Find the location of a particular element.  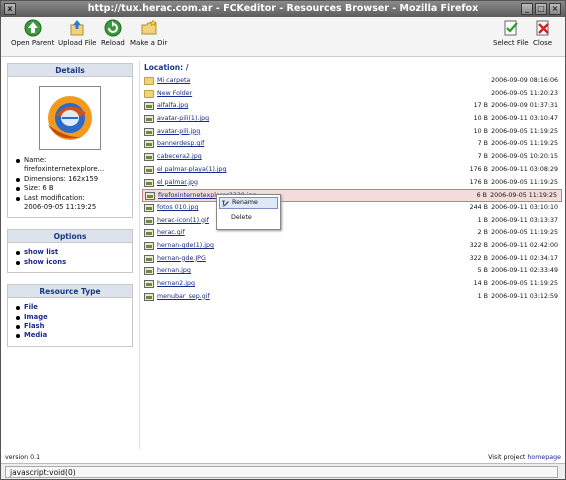

close-label: Close is located at coordinates (543, 43).